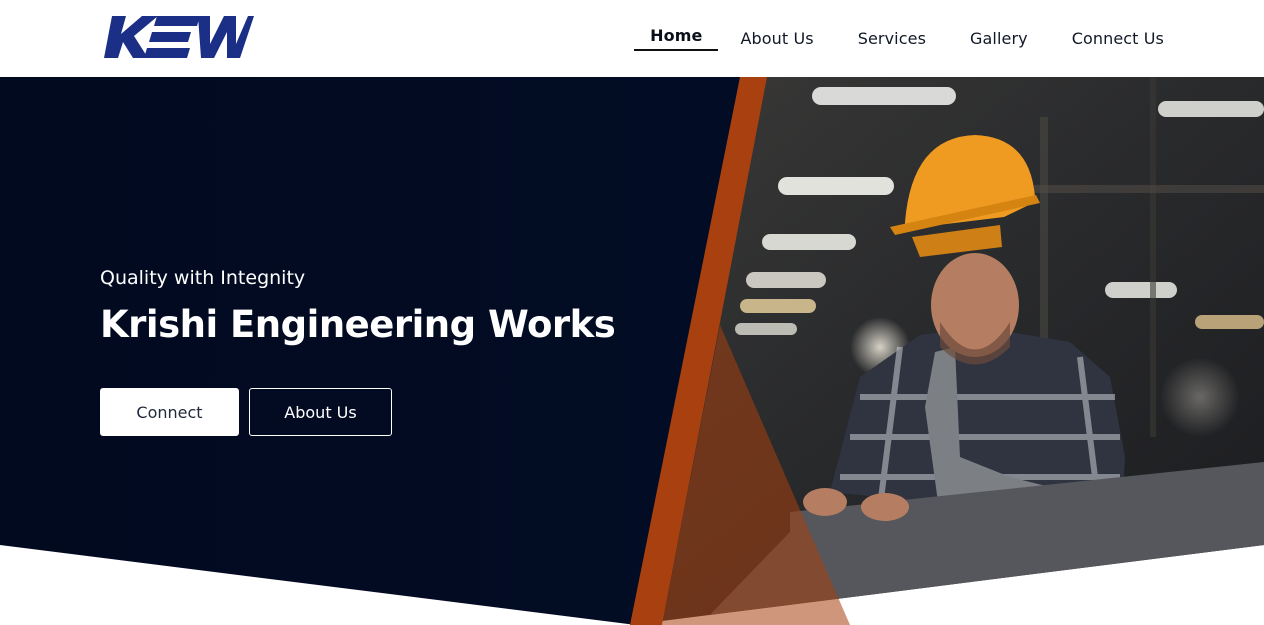 The height and width of the screenshot is (625, 1264). I want to click on hero-tagline: Quality with Integnity, so click(203, 278).